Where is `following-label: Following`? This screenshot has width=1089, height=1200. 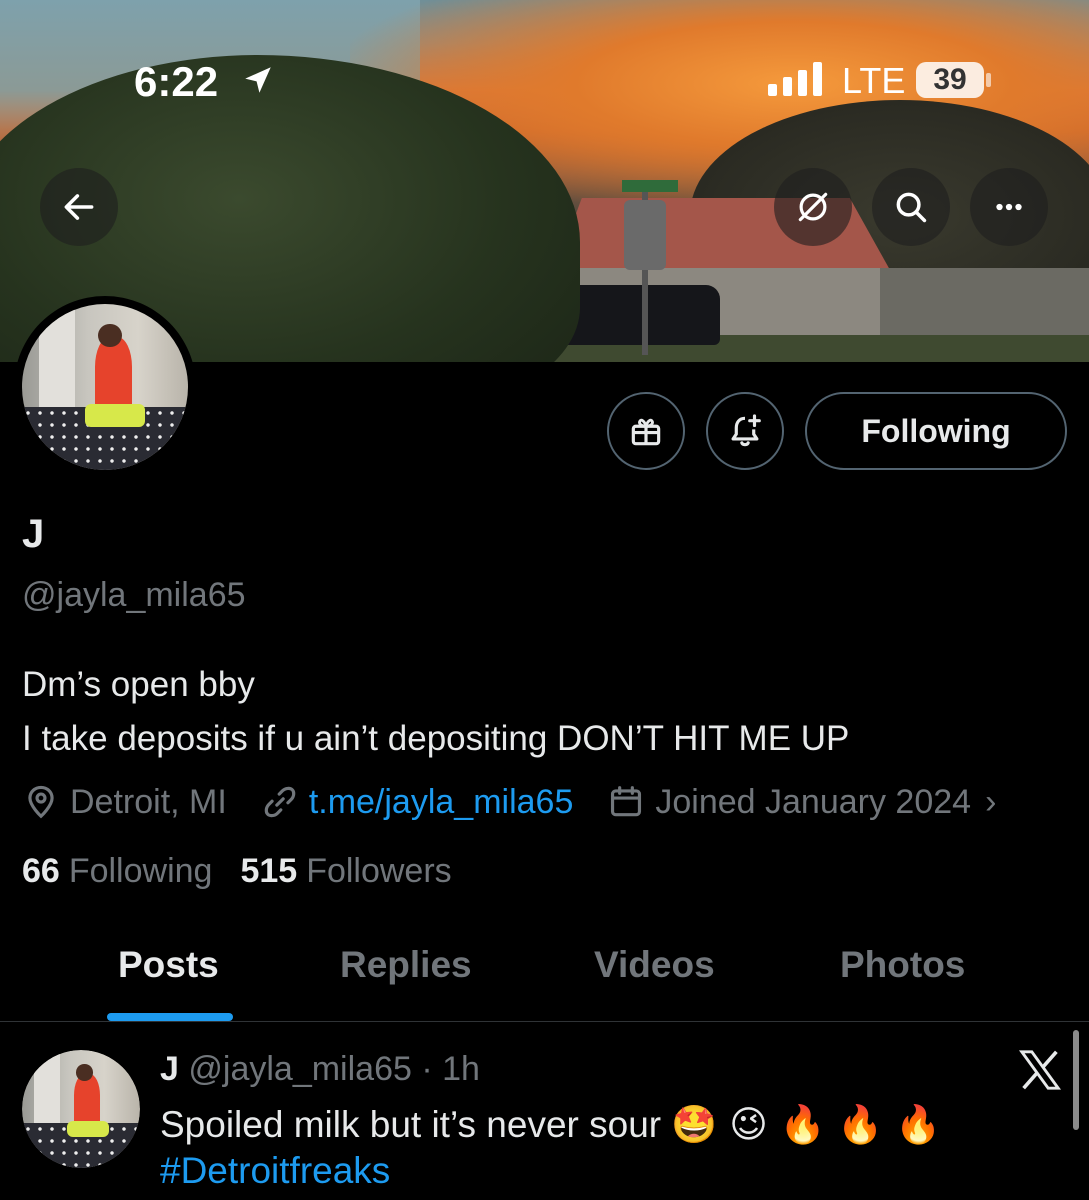
following-label: Following is located at coordinates (140, 871).